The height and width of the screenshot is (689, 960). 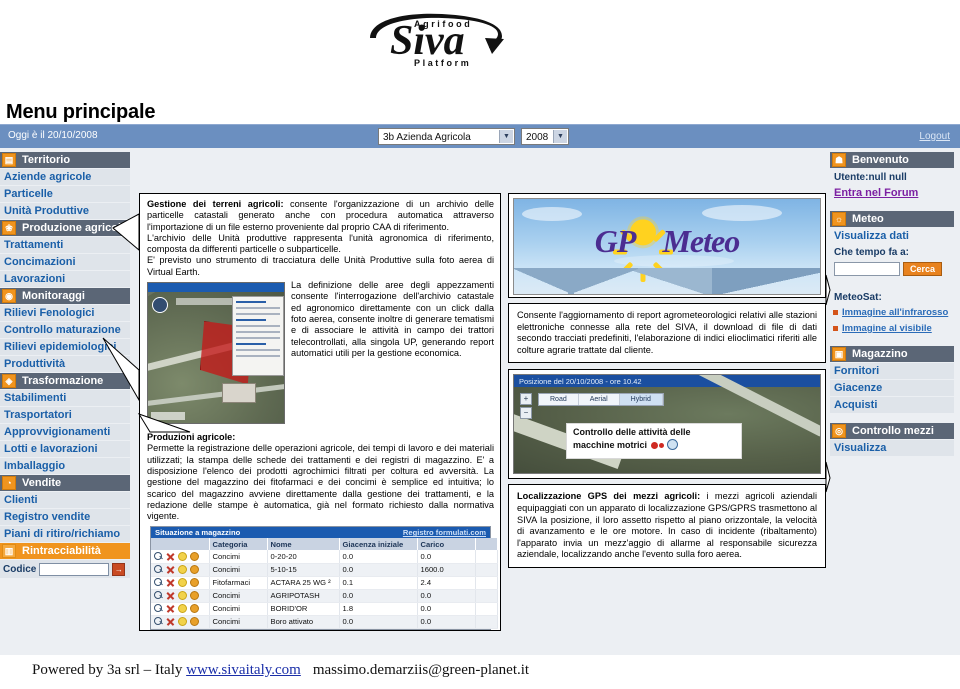 What do you see at coordinates (65, 415) in the screenshot?
I see `sidebar-item-trasportatori: Trasportatori` at bounding box center [65, 415].